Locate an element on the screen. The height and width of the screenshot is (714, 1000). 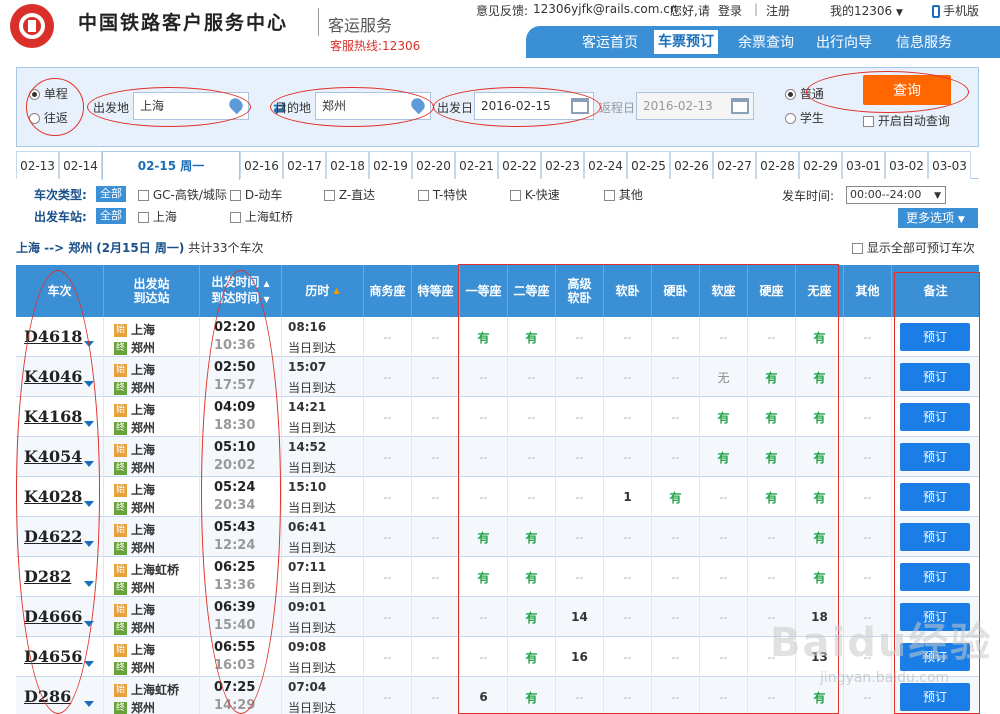
date-tab: 02-19 is located at coordinates (390, 165).